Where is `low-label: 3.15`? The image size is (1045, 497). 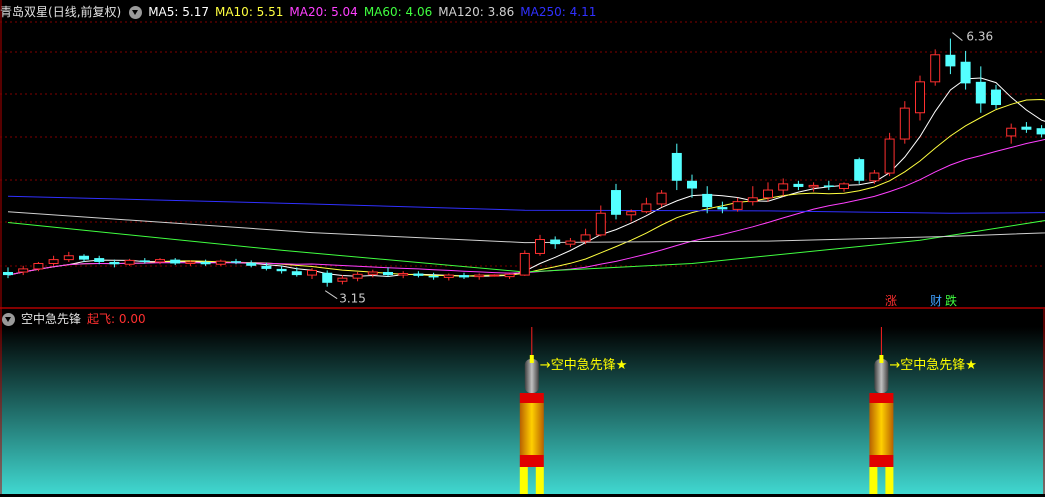
low-label: 3.15 is located at coordinates (352, 299).